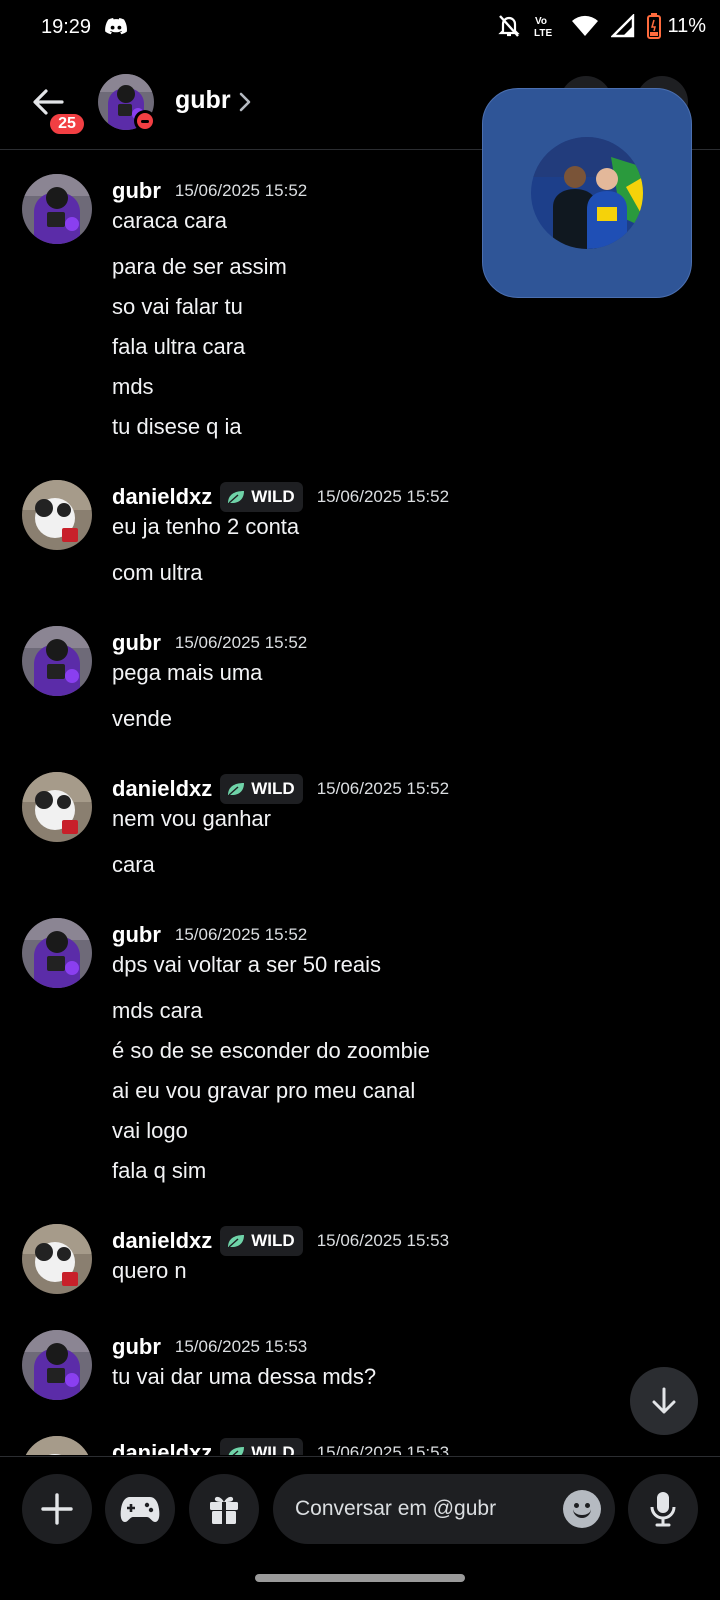  What do you see at coordinates (686, 25) in the screenshot?
I see `battery-percent: 11%` at bounding box center [686, 25].